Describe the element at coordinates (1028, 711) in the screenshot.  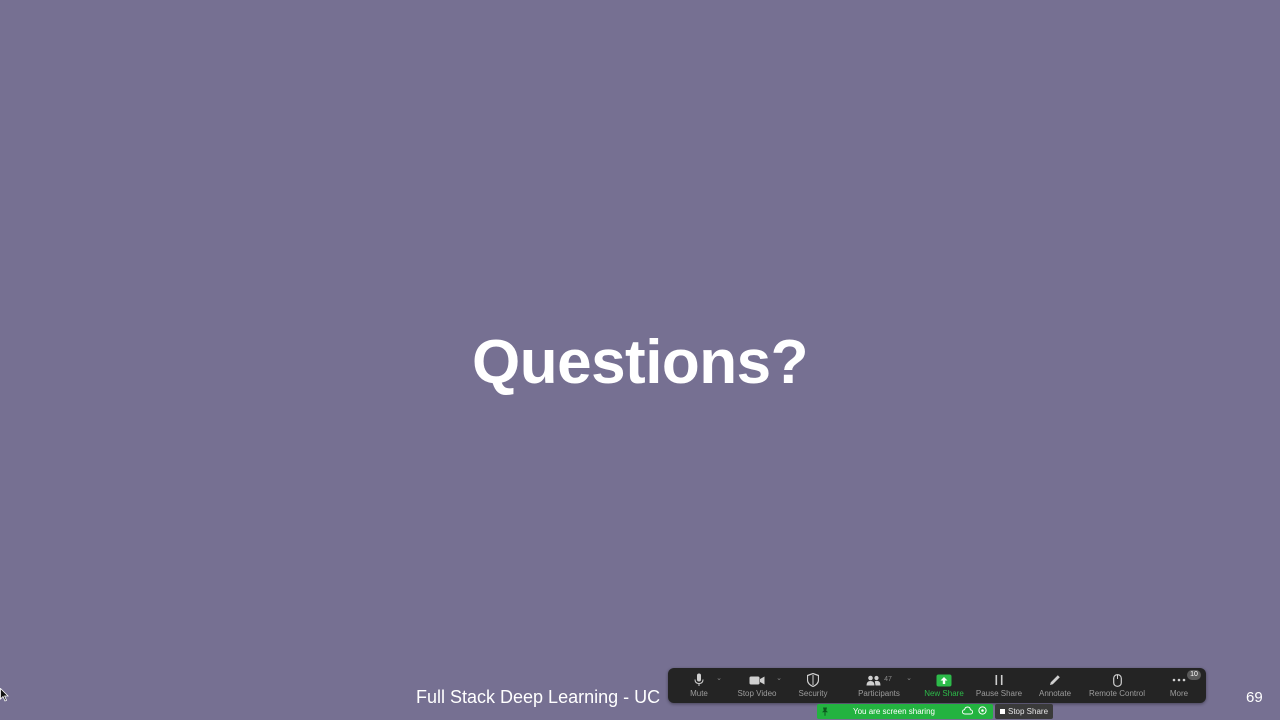
I see `stop-share-label: Stop Share` at that location.